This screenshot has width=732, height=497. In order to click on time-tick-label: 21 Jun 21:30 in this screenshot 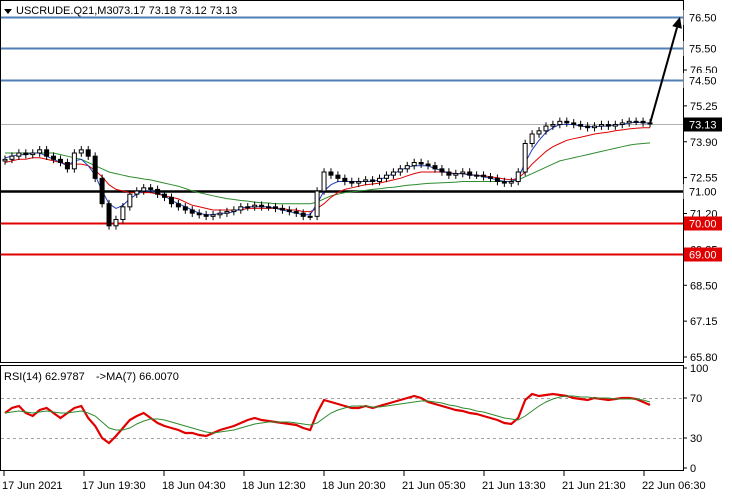, I will do `click(594, 486)`.